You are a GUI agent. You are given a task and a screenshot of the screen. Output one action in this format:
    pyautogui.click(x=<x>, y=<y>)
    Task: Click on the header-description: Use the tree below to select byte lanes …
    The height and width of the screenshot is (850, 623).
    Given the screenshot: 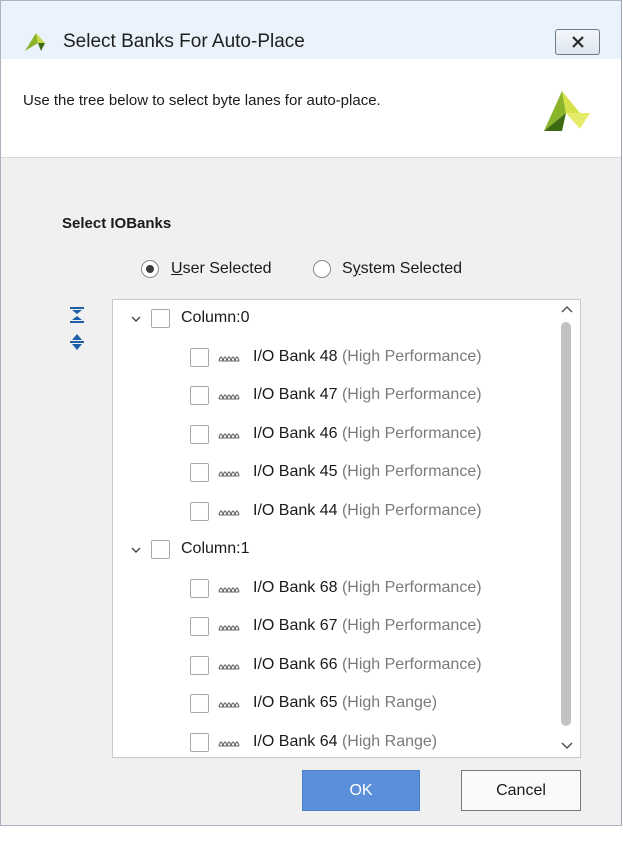 What is the action you would take?
    pyautogui.click(x=202, y=100)
    